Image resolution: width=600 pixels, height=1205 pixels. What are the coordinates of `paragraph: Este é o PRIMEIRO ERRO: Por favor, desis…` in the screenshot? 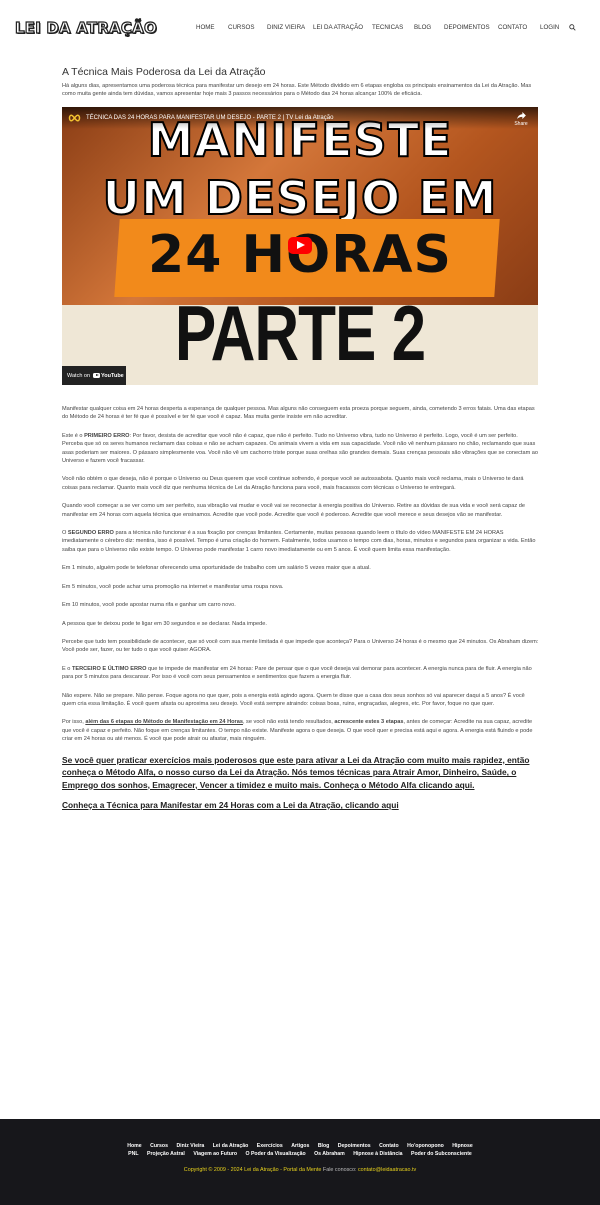 It's located at (300, 448).